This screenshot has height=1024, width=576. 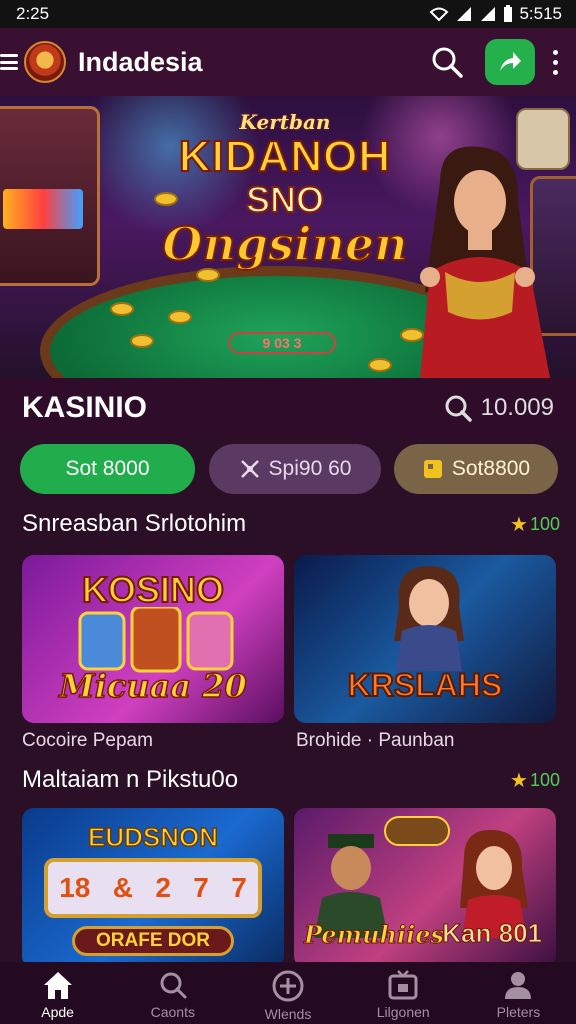 What do you see at coordinates (485, 262) in the screenshot?
I see `hostess-illustration` at bounding box center [485, 262].